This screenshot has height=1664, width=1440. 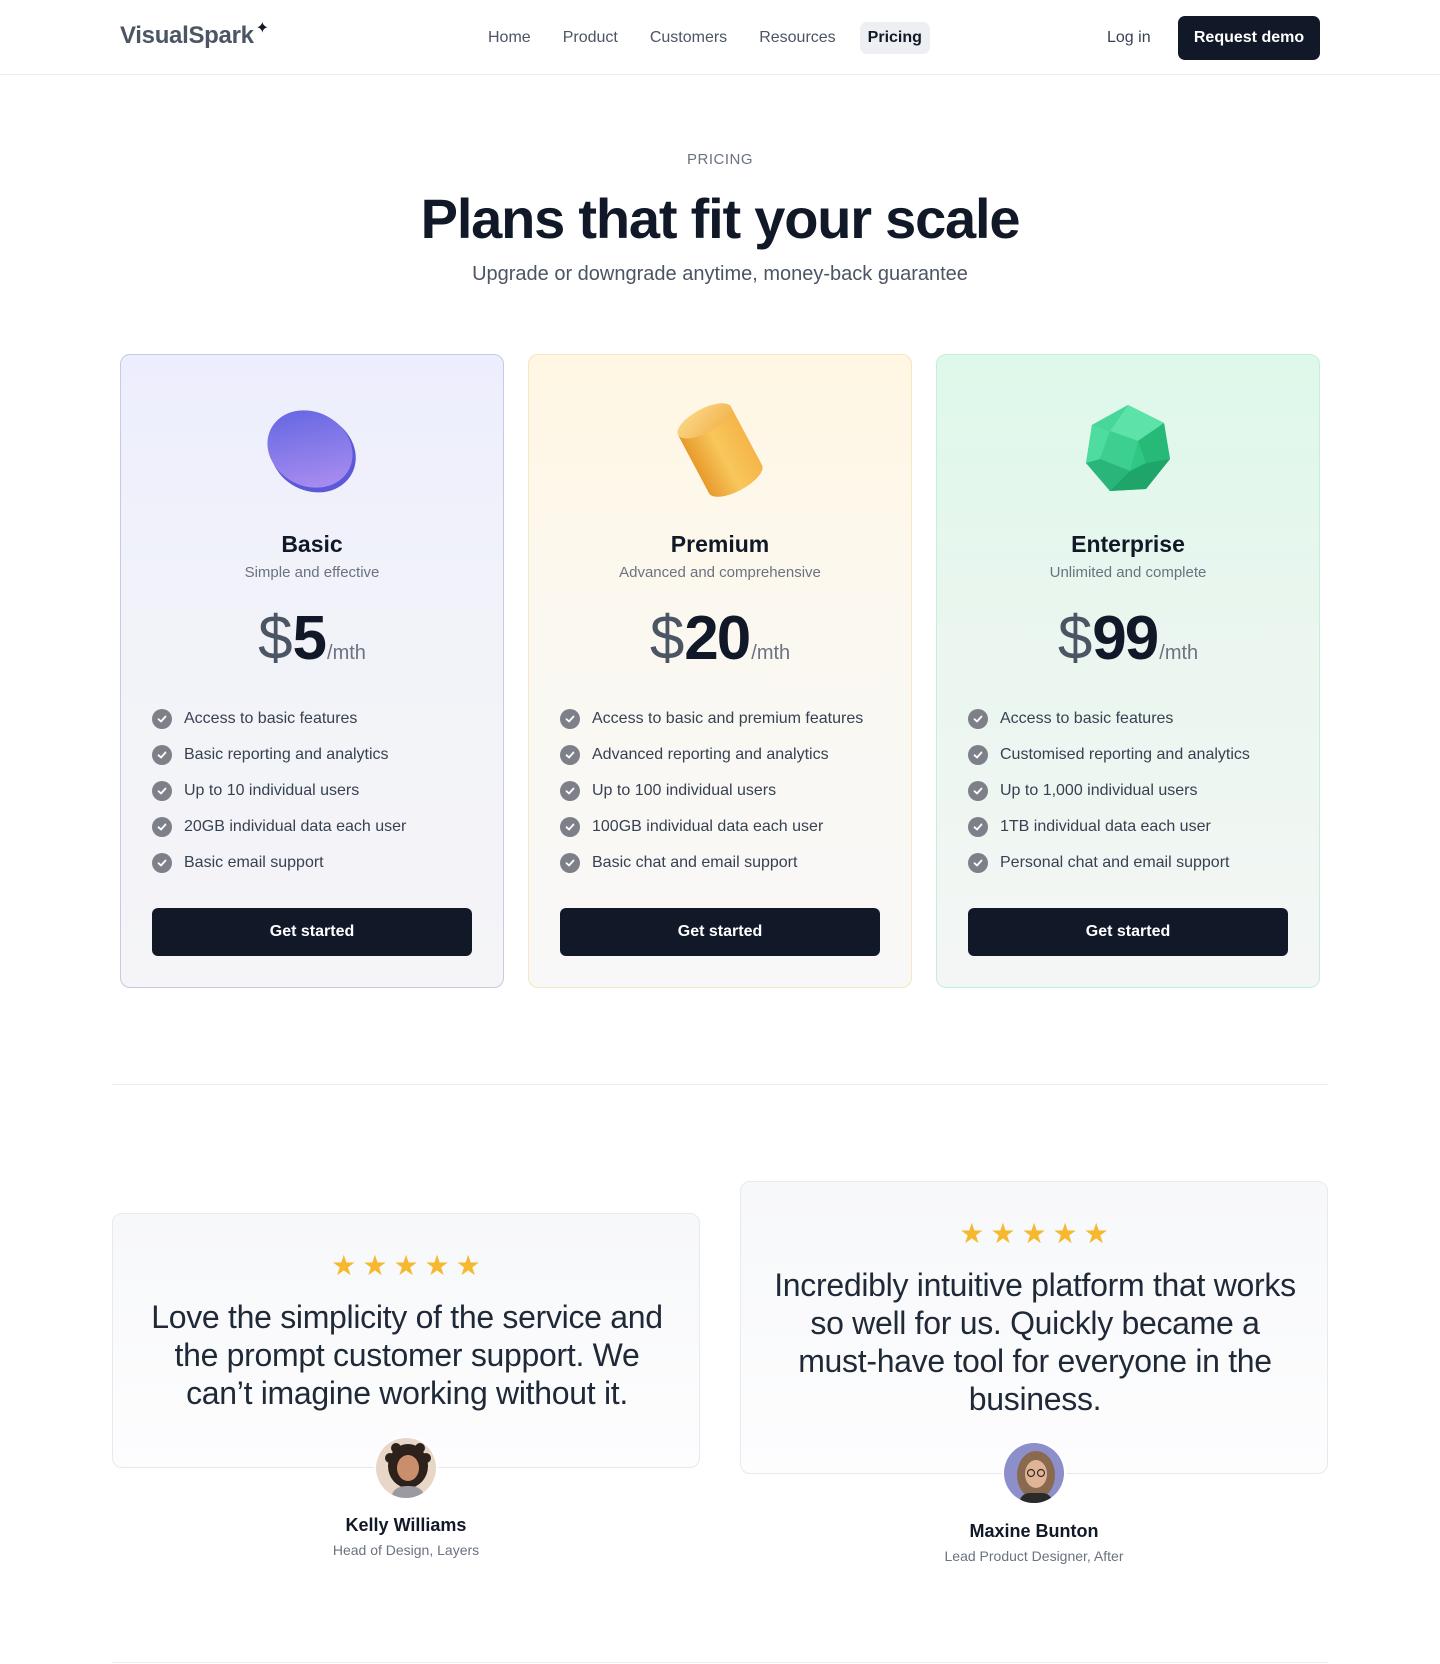 I want to click on feature-item: Basic reporting and analytics, so click(x=279, y=755).